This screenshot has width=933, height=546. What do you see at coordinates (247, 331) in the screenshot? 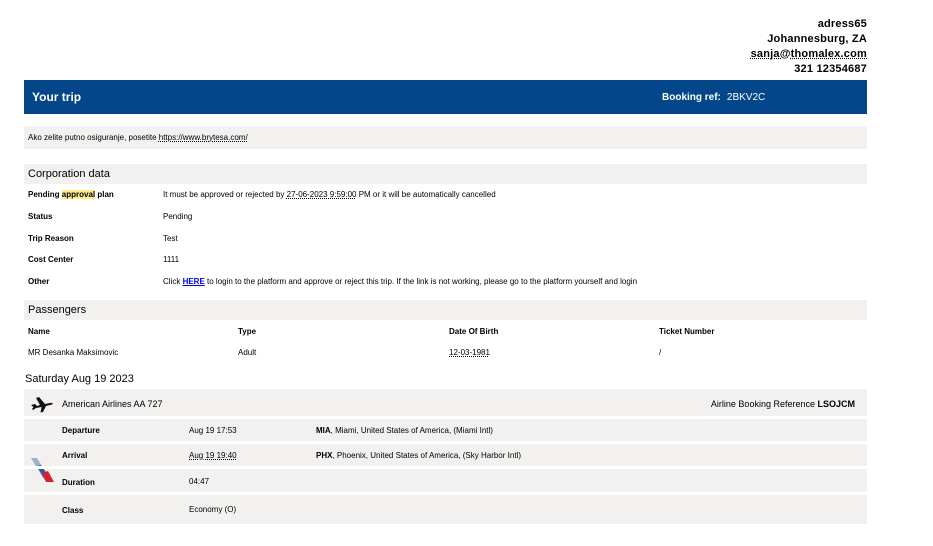
I see `col-type: Type` at bounding box center [247, 331].